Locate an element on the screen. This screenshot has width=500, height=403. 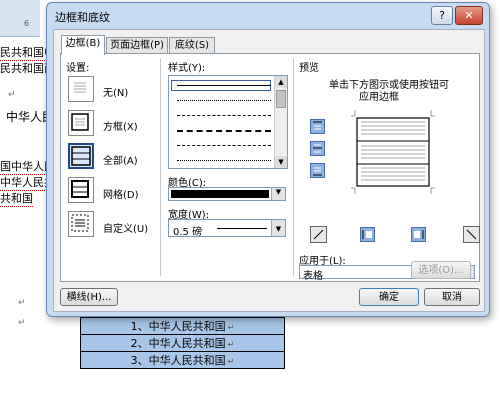
document-table: 1、中华人民共和国 ↵ 2、中华人民共和国 ↵ 3、中华人民共和国 ↵ is located at coordinates (182, 343).